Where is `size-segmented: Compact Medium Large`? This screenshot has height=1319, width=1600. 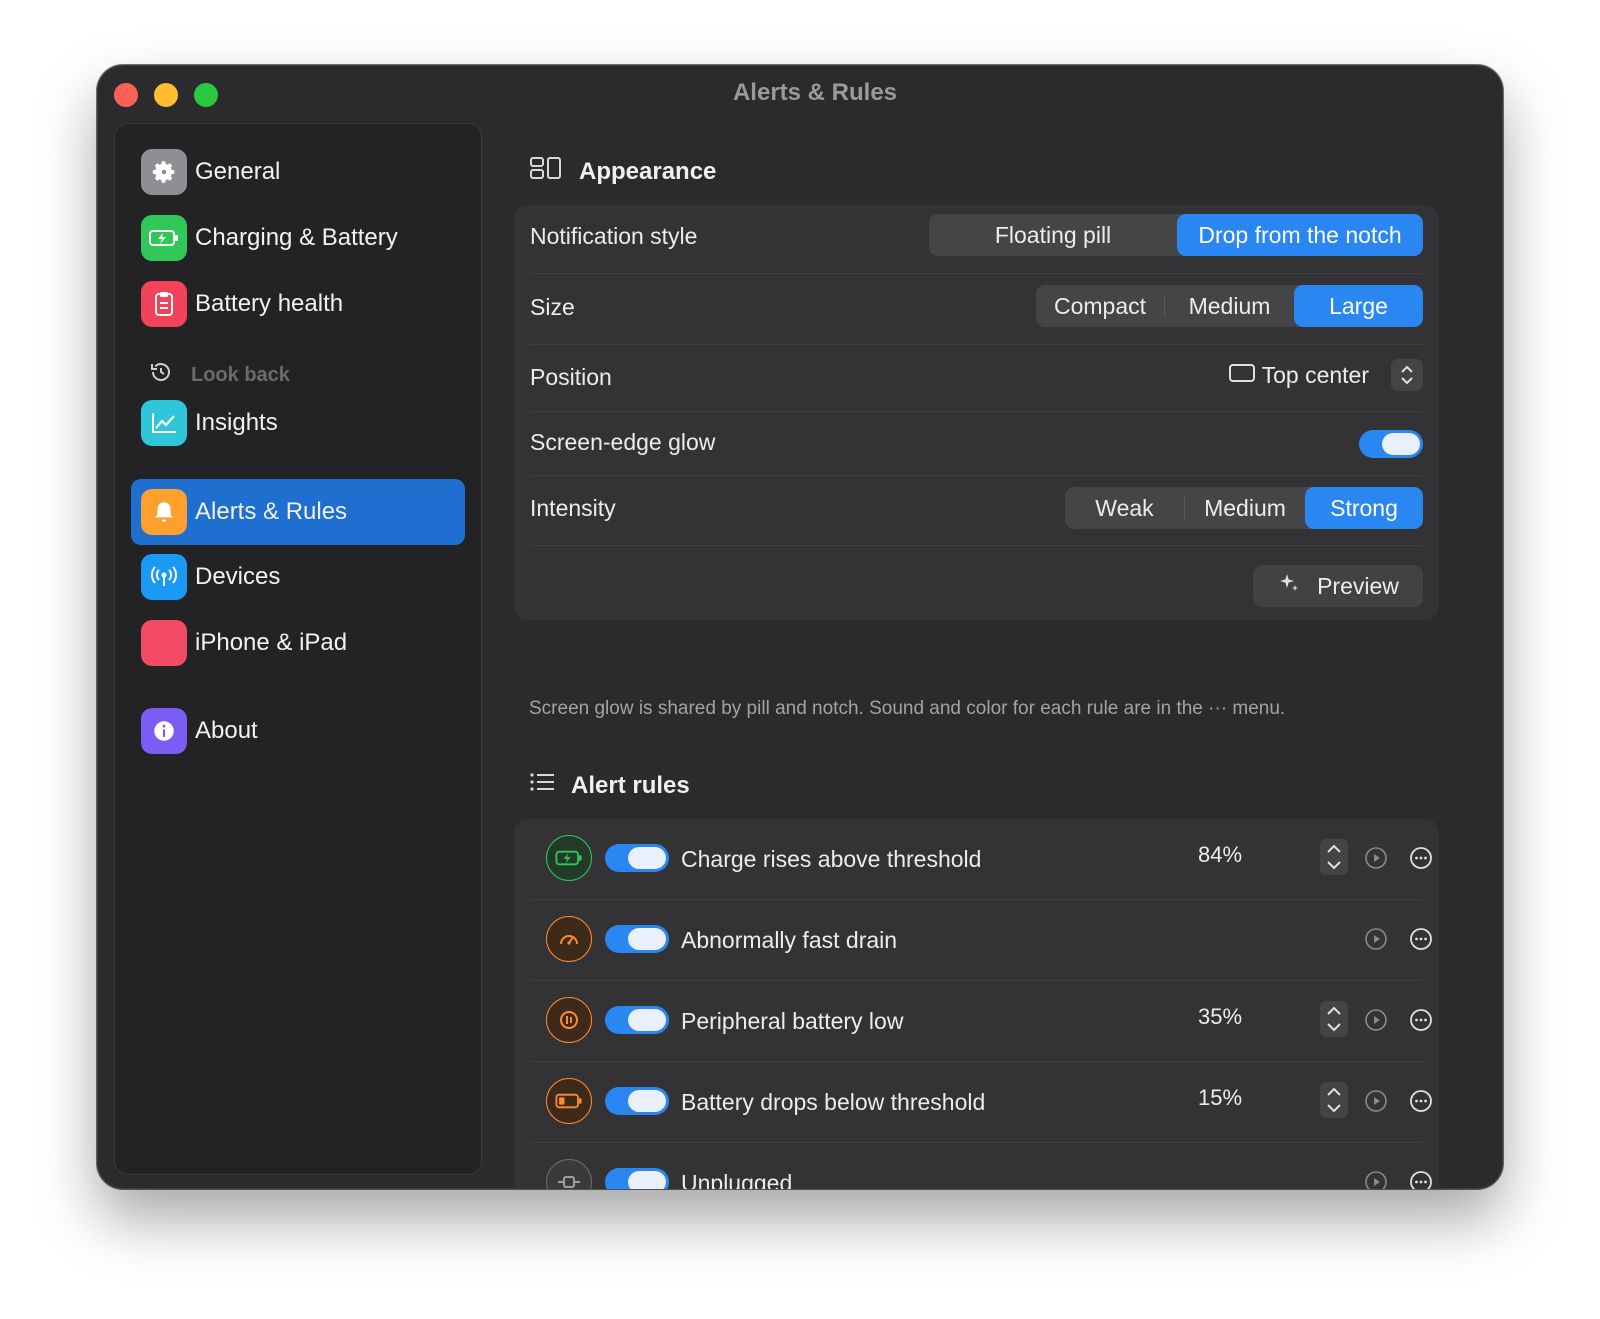
size-segmented: Compact Medium Large is located at coordinates (1229, 306).